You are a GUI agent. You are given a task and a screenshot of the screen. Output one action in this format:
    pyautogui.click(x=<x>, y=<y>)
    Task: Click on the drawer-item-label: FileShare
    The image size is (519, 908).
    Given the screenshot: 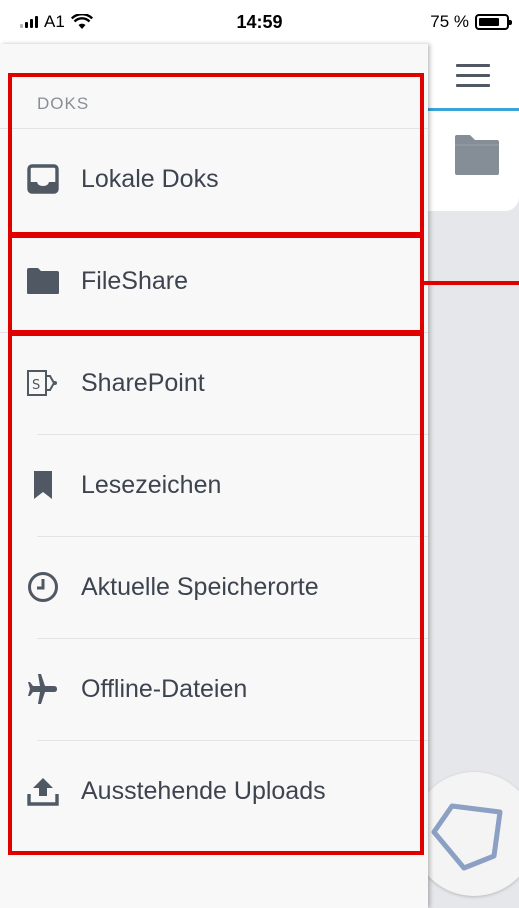 What is the action you would take?
    pyautogui.click(x=134, y=280)
    